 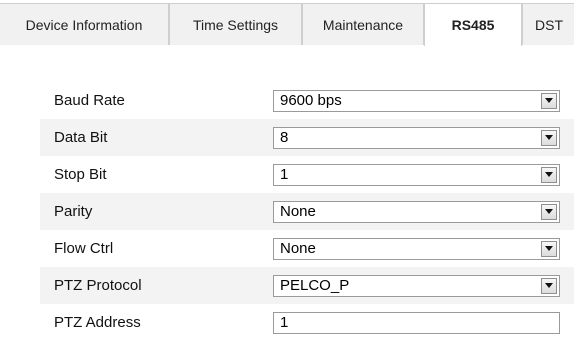 What do you see at coordinates (89, 100) in the screenshot?
I see `baud-rate-label: Baud Rate` at bounding box center [89, 100].